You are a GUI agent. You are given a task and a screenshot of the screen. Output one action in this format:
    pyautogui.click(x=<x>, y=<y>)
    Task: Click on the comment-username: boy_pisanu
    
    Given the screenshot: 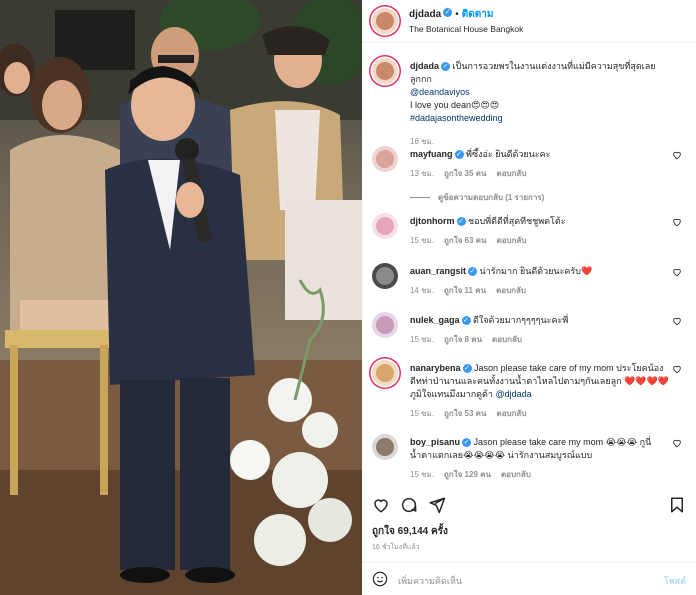 What is the action you would take?
    pyautogui.click(x=435, y=442)
    